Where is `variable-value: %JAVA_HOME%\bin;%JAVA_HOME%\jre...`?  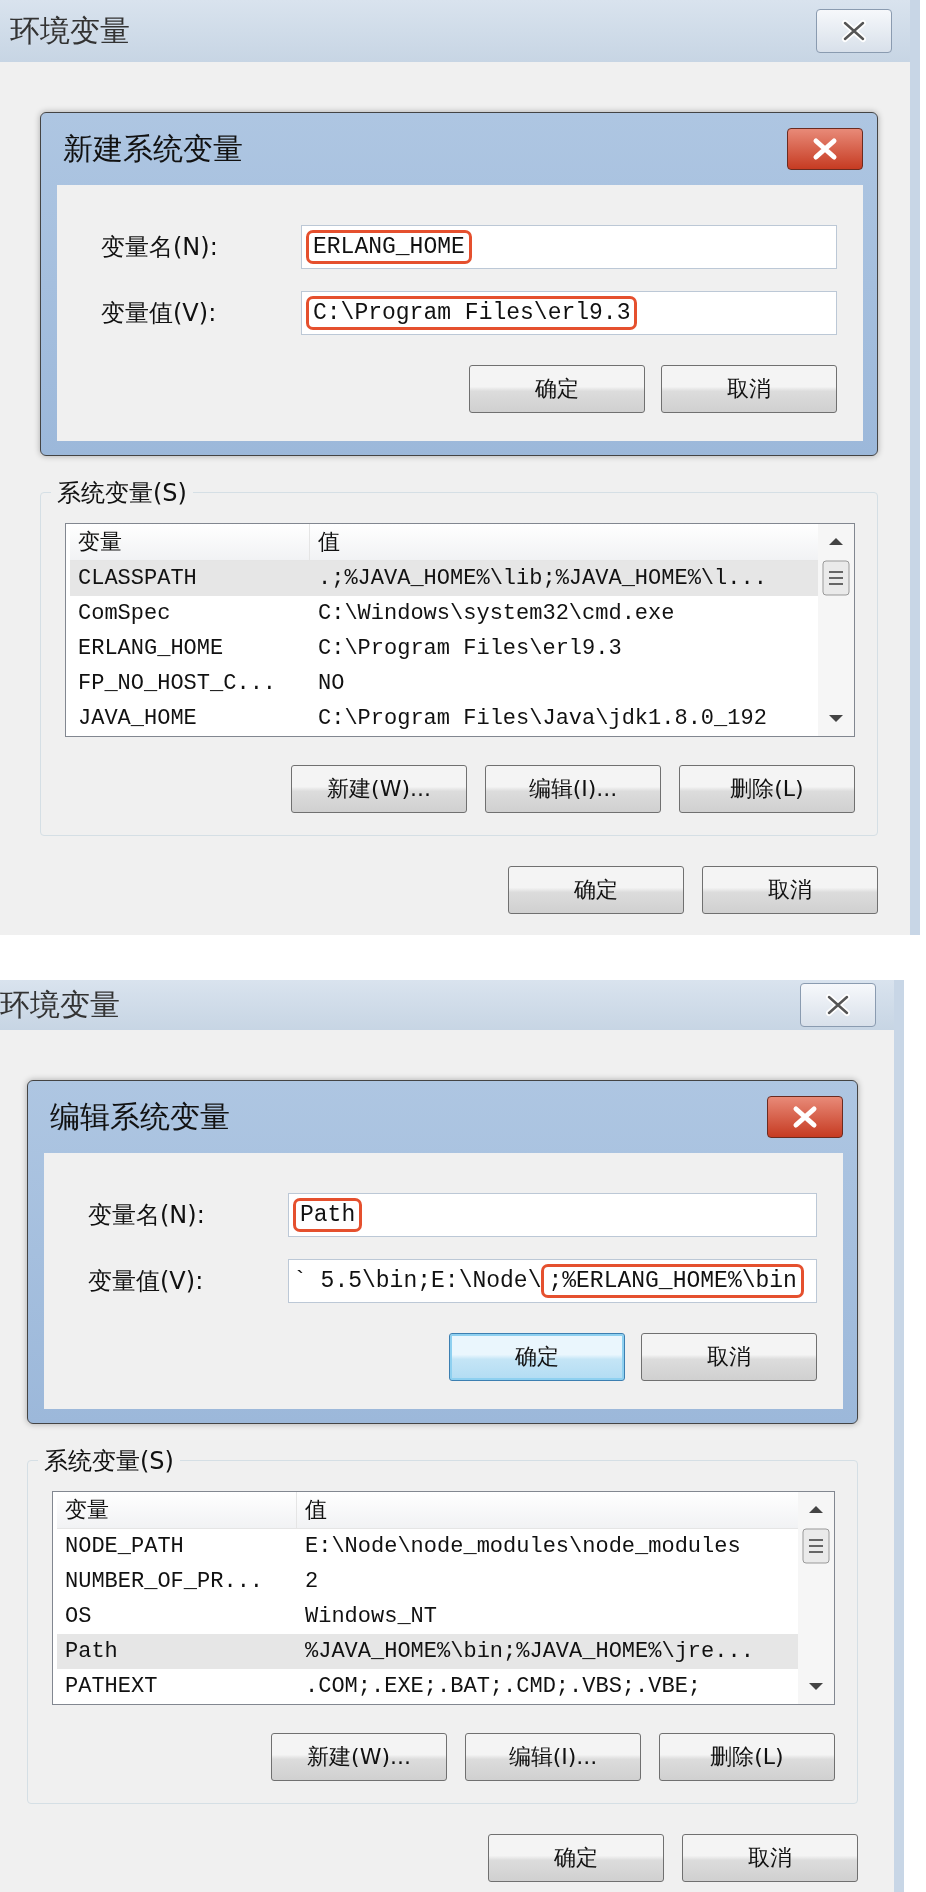 variable-value: %JAVA_HOME%\bin;%JAVA_HOME%\jre... is located at coordinates (529, 1651).